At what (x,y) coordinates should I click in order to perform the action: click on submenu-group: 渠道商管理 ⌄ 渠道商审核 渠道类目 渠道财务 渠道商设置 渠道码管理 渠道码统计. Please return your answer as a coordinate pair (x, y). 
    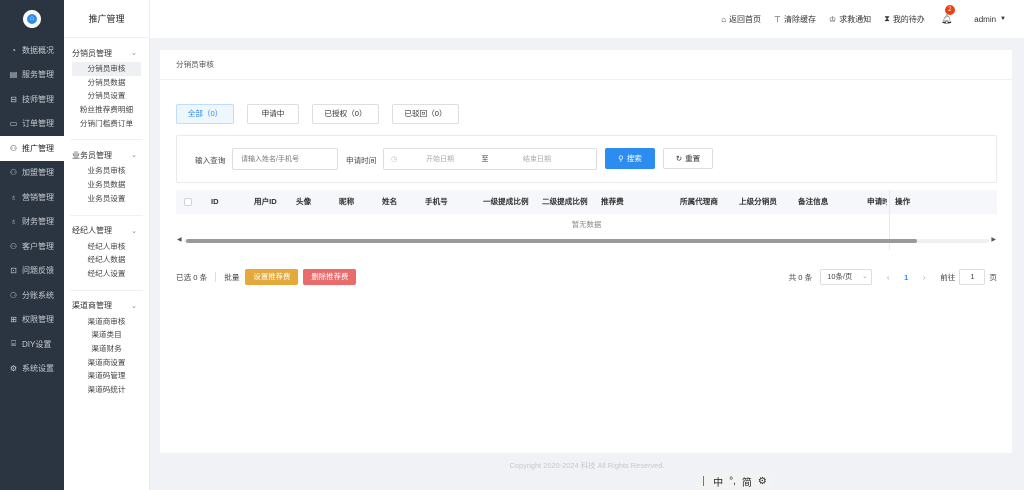
    Looking at the image, I should click on (106, 344).